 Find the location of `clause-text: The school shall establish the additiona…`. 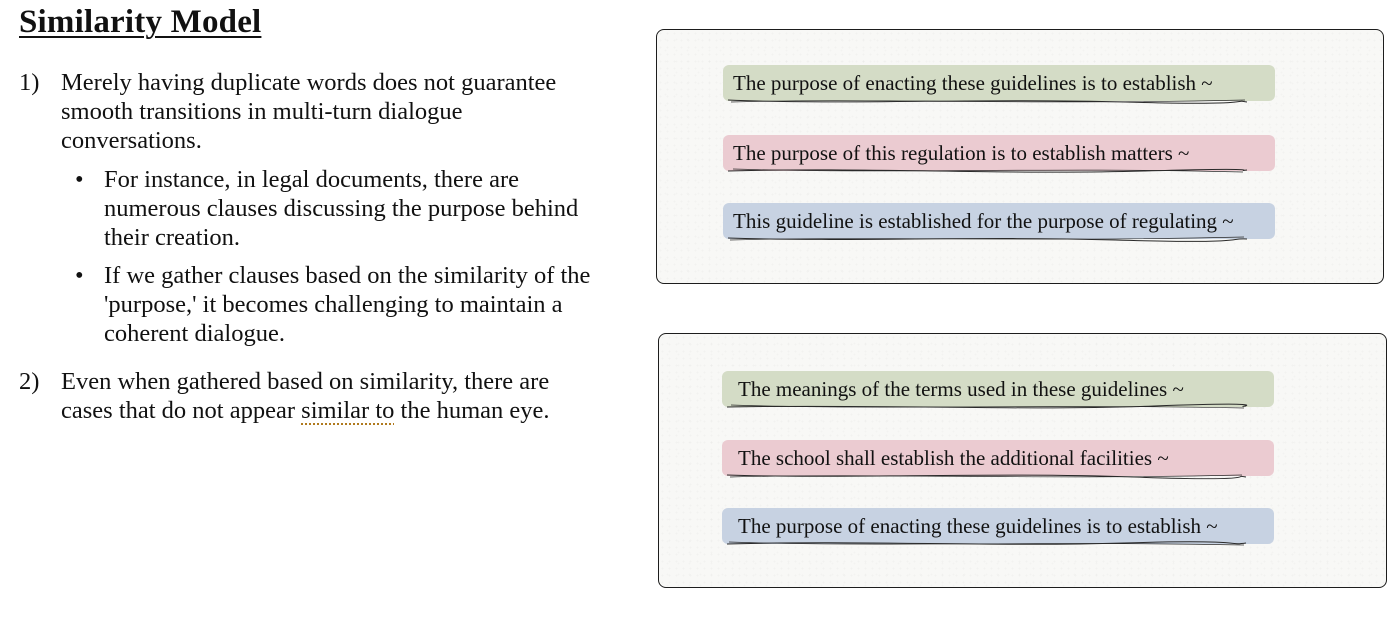

clause-text: The school shall establish the additiona… is located at coordinates (953, 458).